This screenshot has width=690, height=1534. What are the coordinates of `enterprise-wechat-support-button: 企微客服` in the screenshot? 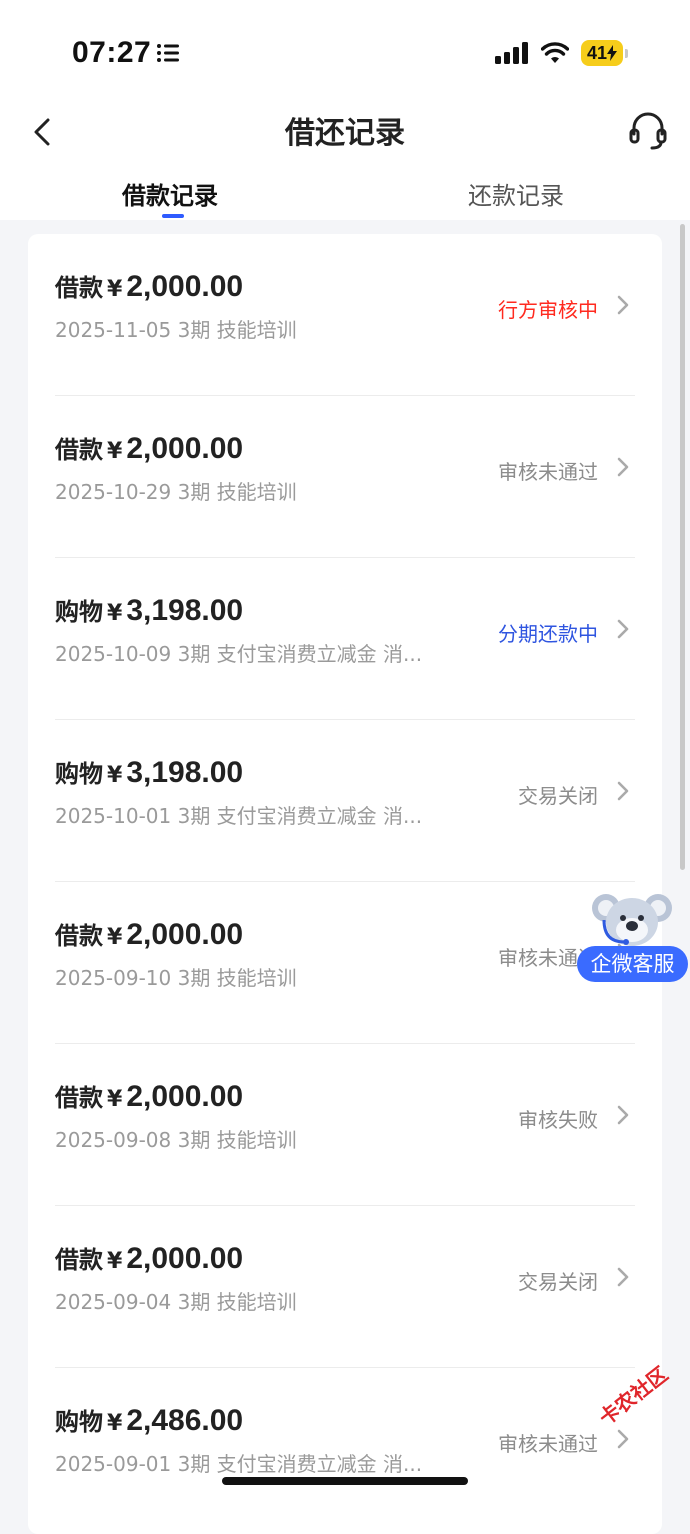 It's located at (632, 964).